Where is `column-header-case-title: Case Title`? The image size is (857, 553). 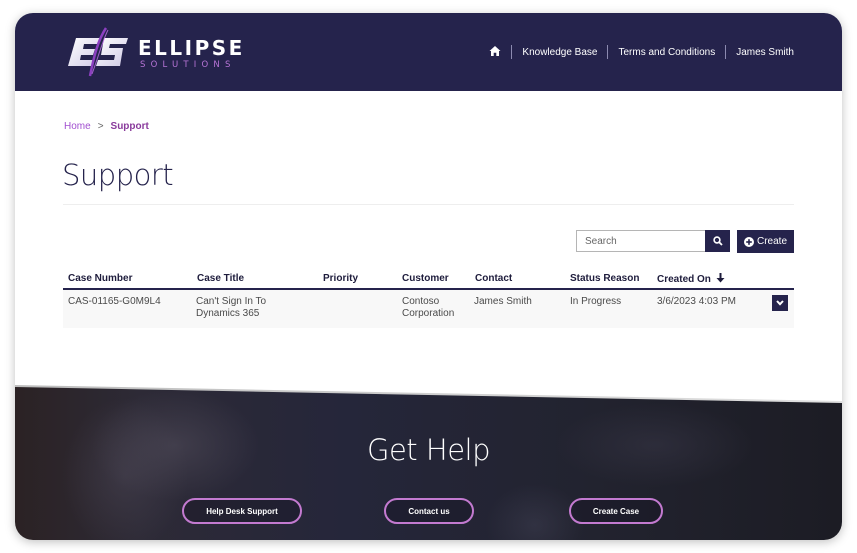 column-header-case-title: Case Title is located at coordinates (220, 278).